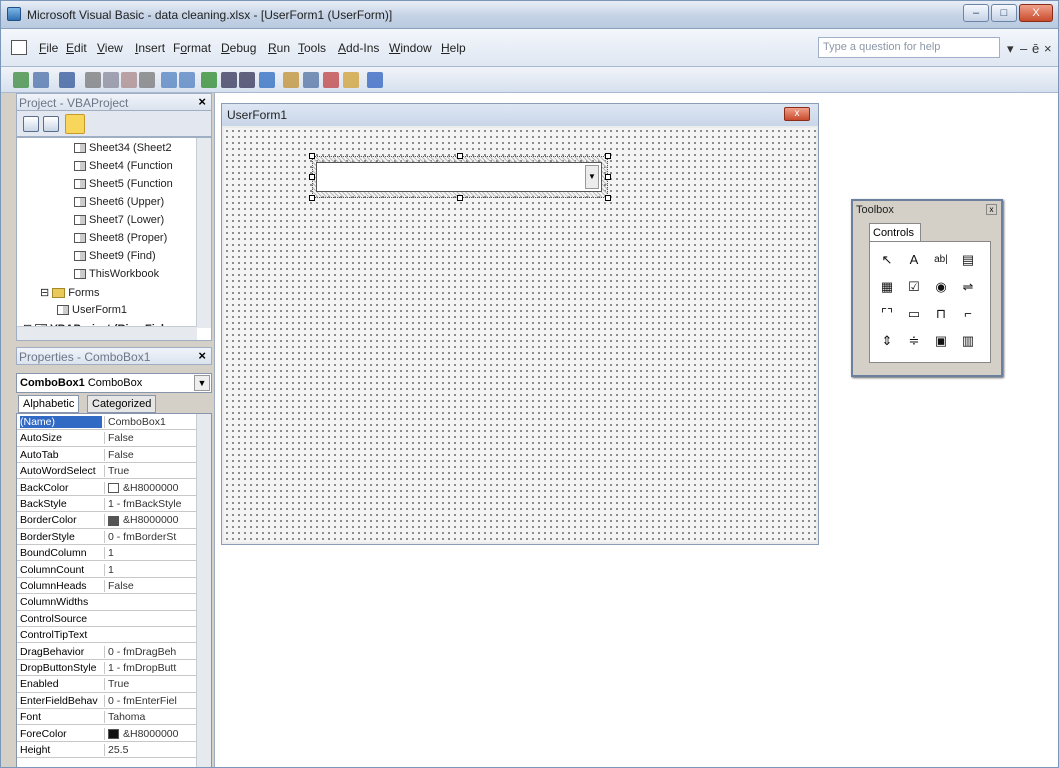 The height and width of the screenshot is (768, 1059). I want to click on property-row: BorderColor &H8000000, so click(107, 520).